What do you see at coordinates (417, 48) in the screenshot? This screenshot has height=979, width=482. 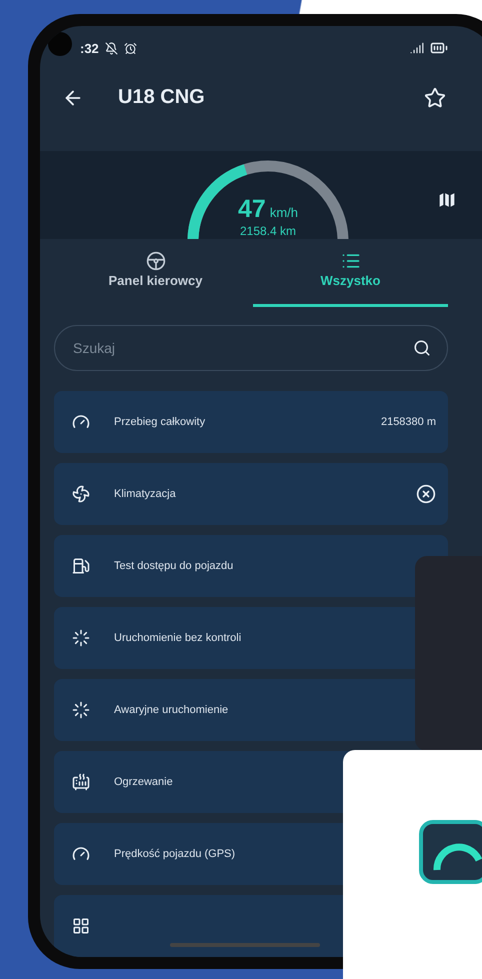 I see `signal-icon` at bounding box center [417, 48].